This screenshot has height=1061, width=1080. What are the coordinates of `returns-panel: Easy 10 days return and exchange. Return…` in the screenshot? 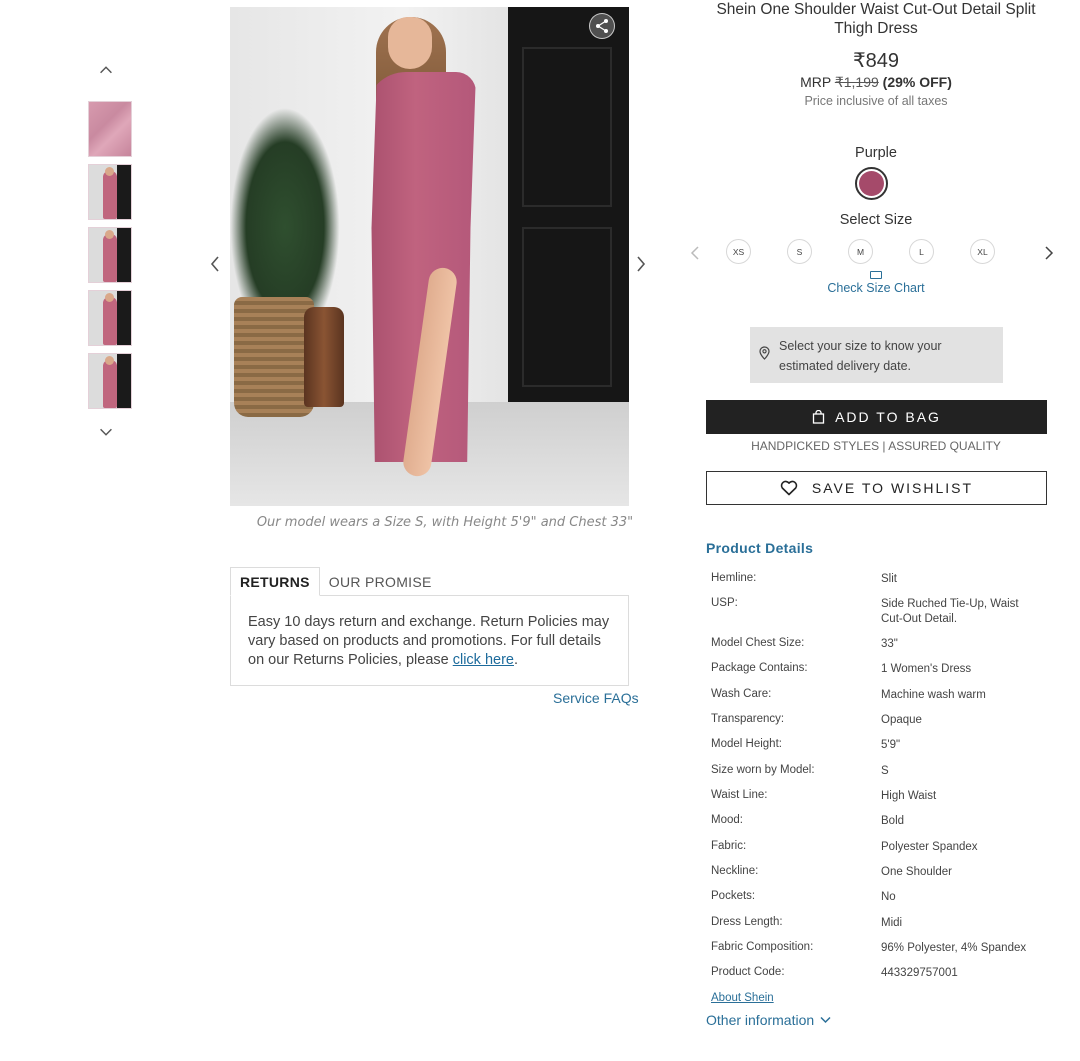 It's located at (429, 640).